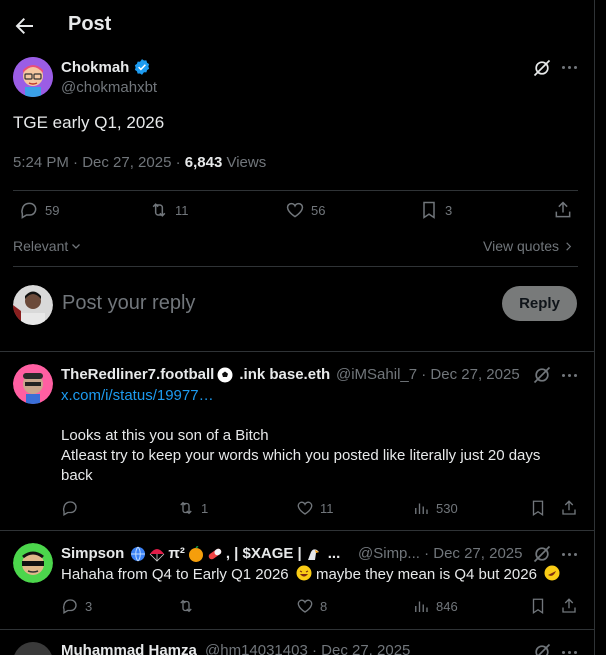  What do you see at coordinates (205, 508) in the screenshot?
I see `repost-count: 1` at bounding box center [205, 508].